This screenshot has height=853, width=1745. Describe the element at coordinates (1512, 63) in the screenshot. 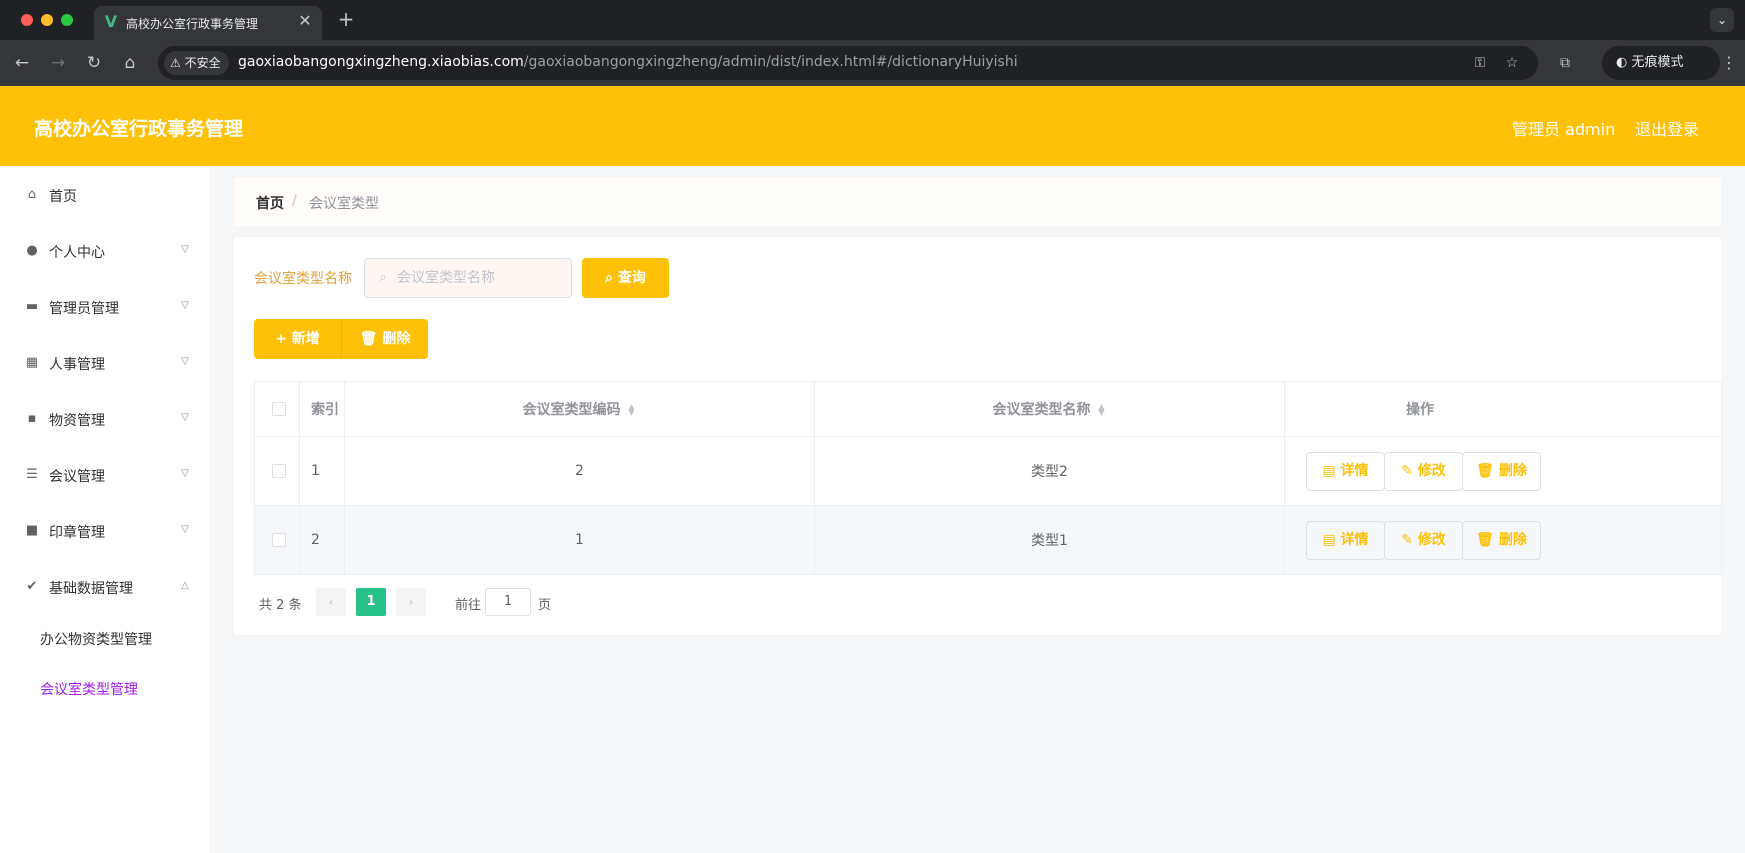

I see `star-icon: ☆` at that location.